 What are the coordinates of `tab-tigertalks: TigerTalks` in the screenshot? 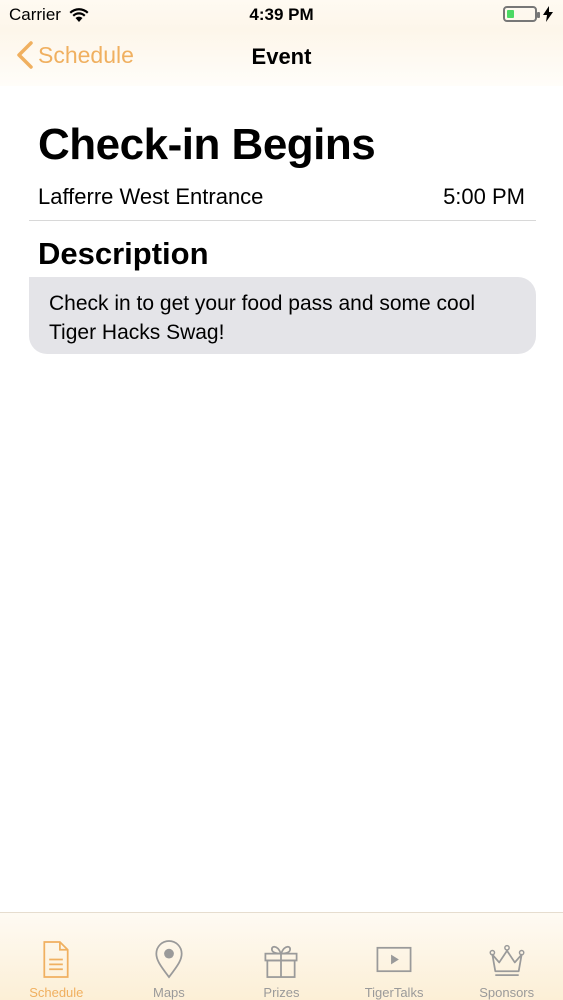 It's located at (394, 956).